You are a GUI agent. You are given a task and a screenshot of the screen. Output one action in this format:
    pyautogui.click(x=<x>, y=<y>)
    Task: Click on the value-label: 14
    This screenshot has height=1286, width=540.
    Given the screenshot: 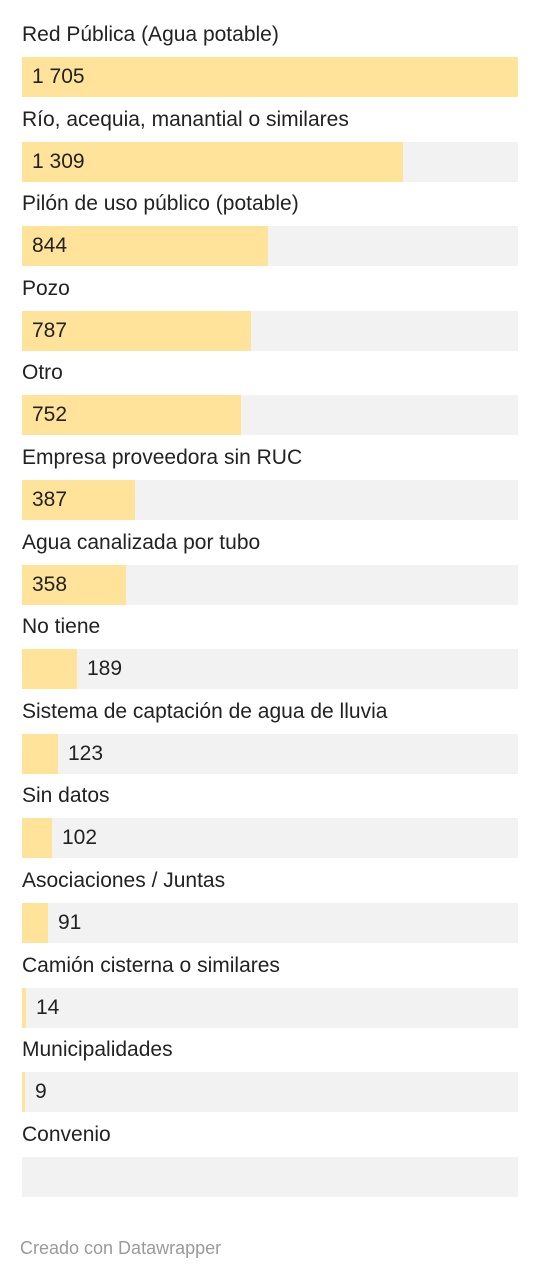 What is the action you would take?
    pyautogui.click(x=48, y=1007)
    